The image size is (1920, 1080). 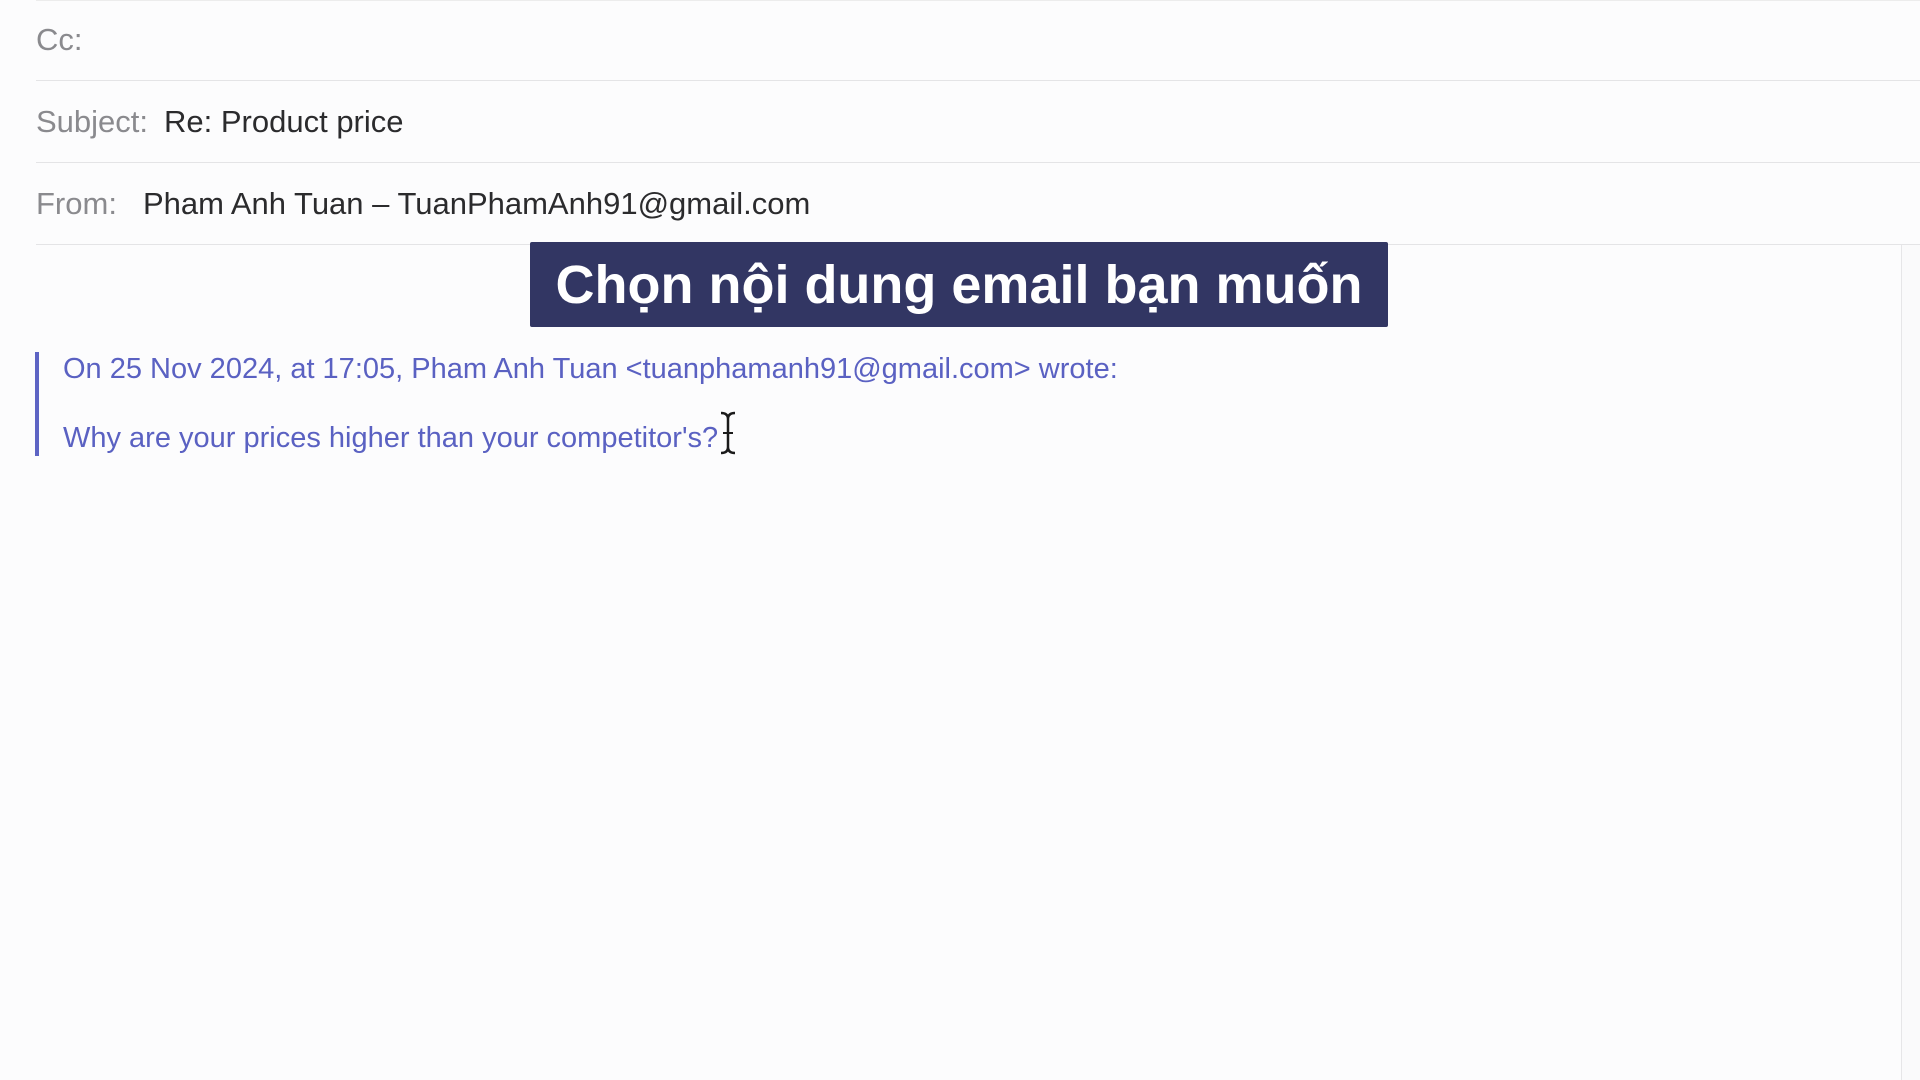 I want to click on text-cursor-icon, so click(x=728, y=433).